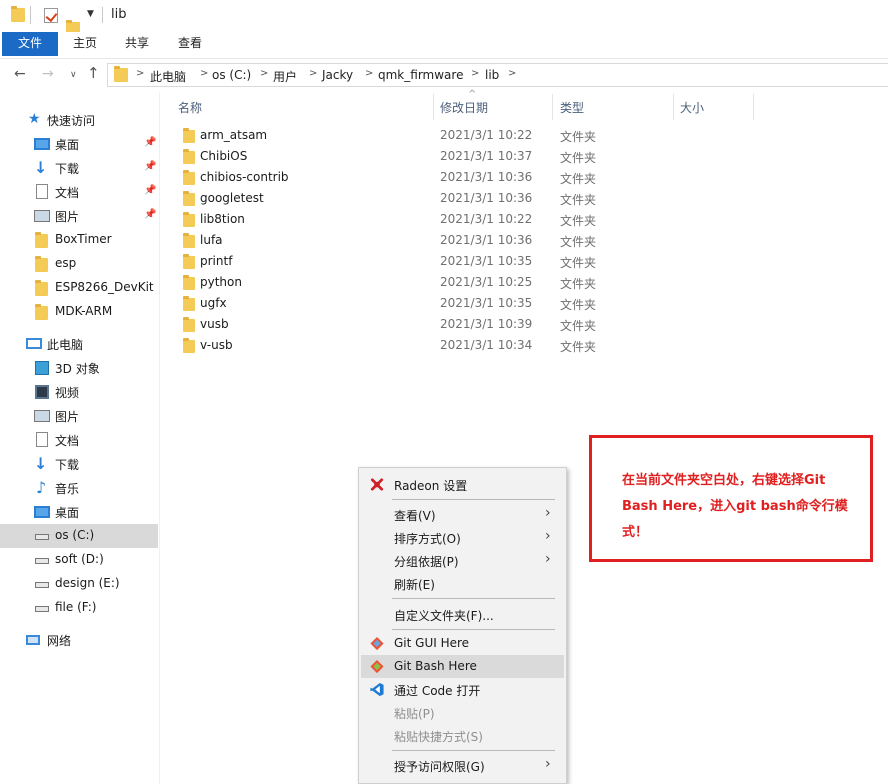  I want to click on breadcrumb-lib: lib, so click(492, 75).